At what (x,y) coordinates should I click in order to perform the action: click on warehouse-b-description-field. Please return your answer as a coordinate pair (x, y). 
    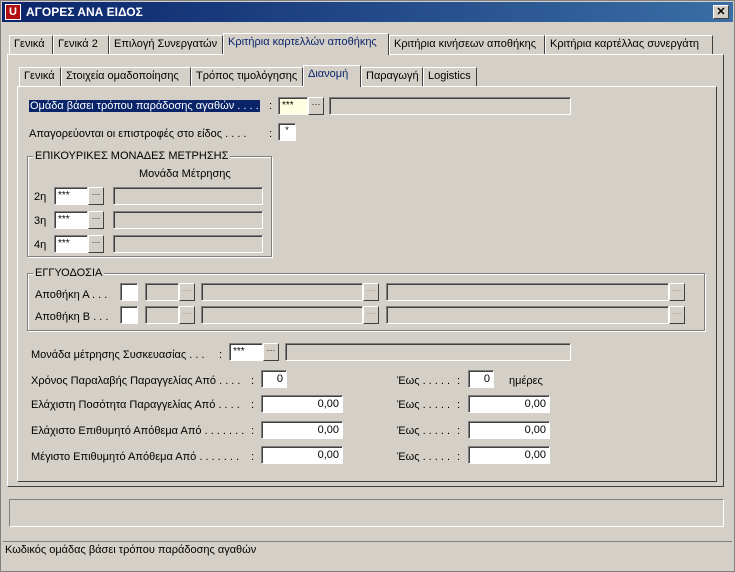
    Looking at the image, I should click on (527, 315).